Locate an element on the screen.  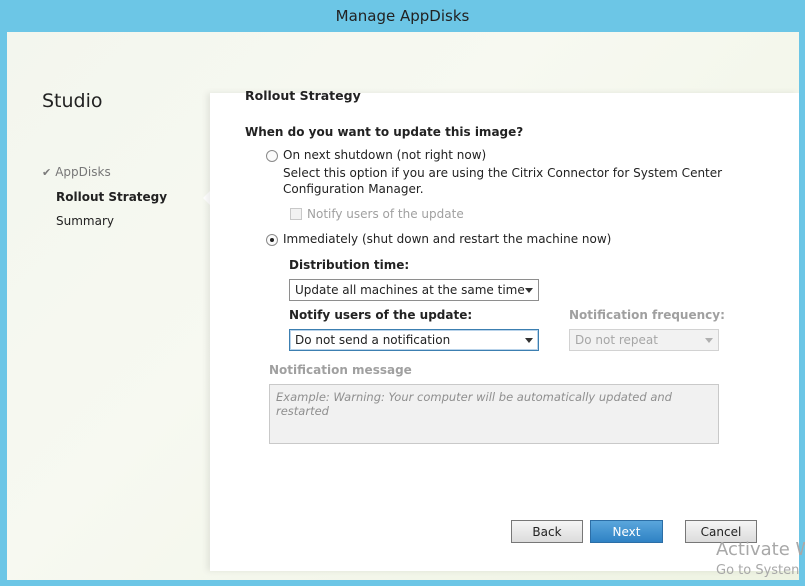
notify-users-checkbox is located at coordinates (296, 214).